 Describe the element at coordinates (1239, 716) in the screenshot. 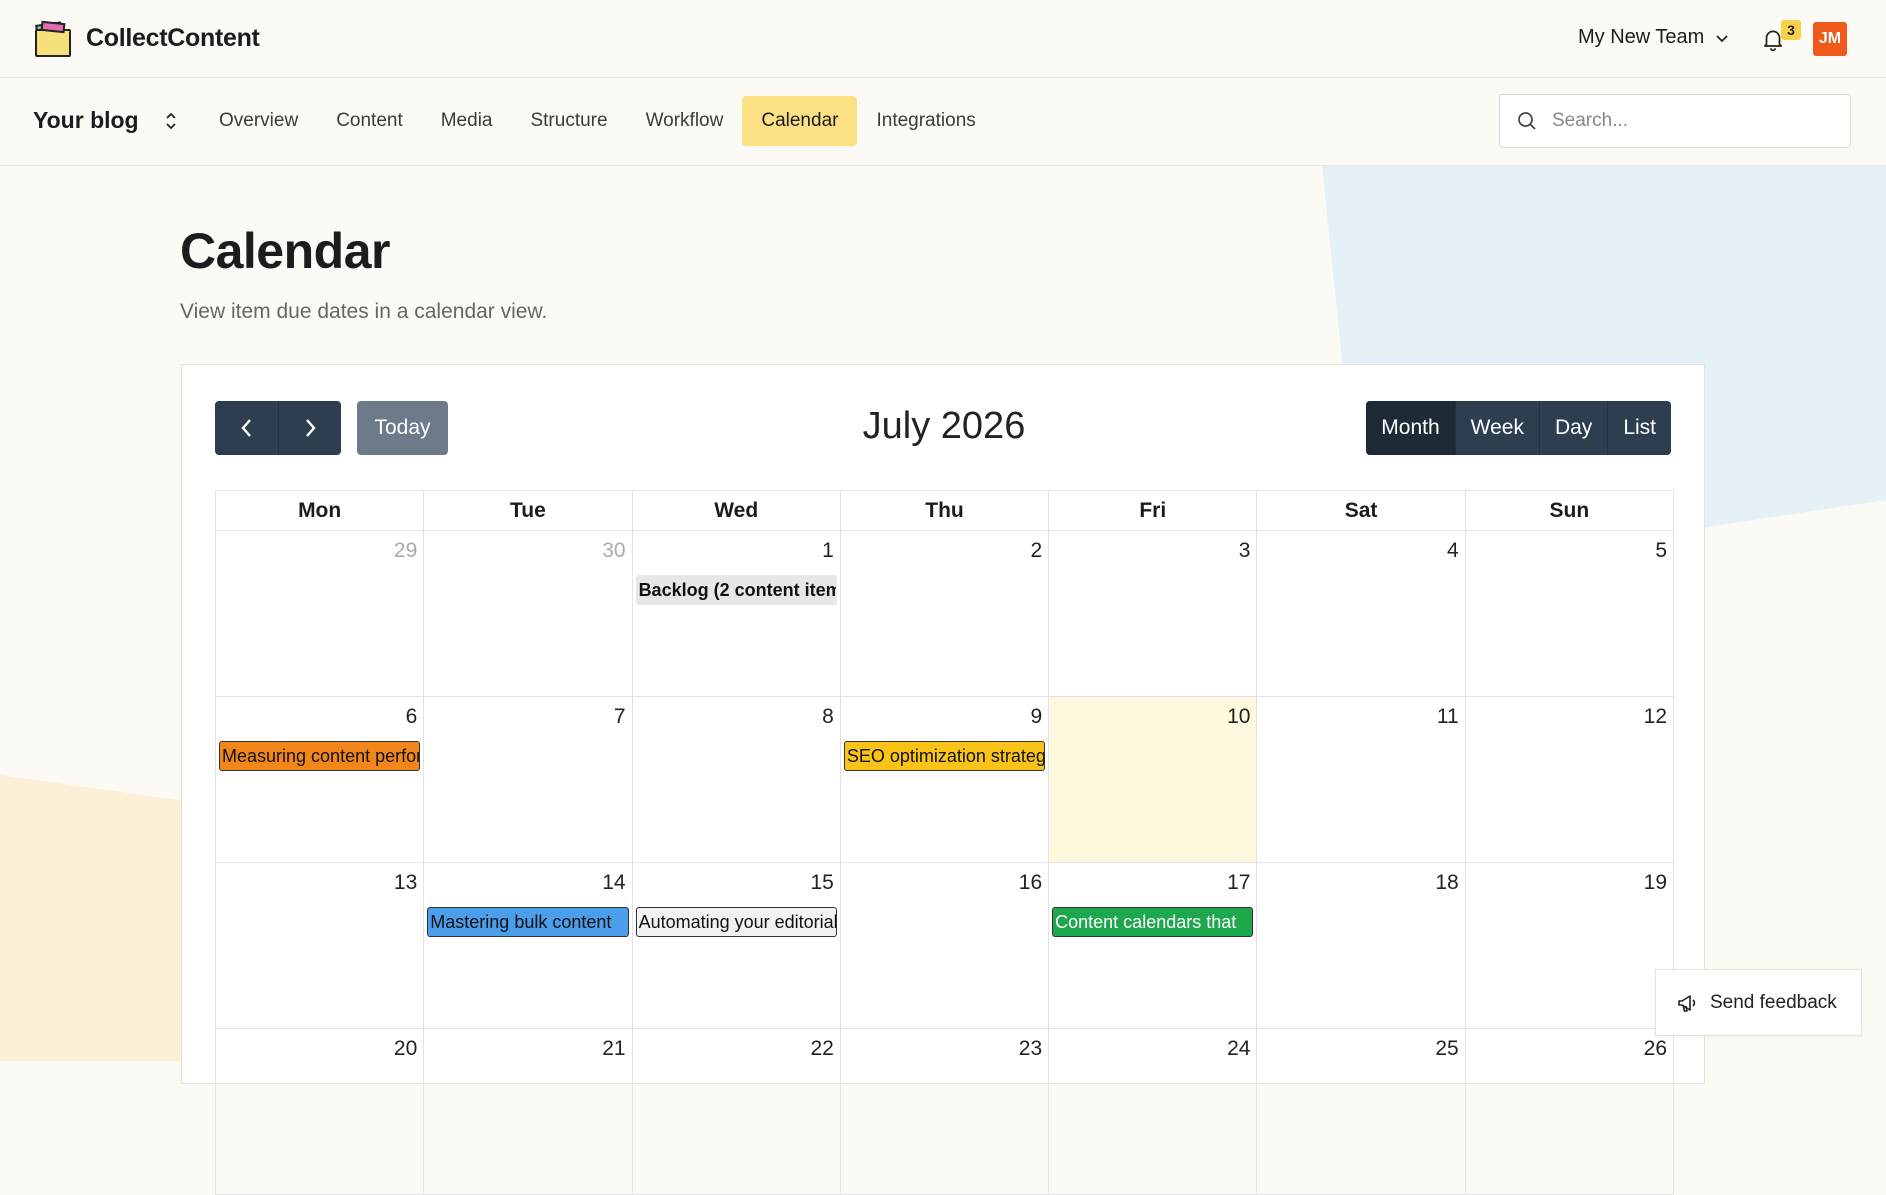

I see `day-number: 10` at that location.